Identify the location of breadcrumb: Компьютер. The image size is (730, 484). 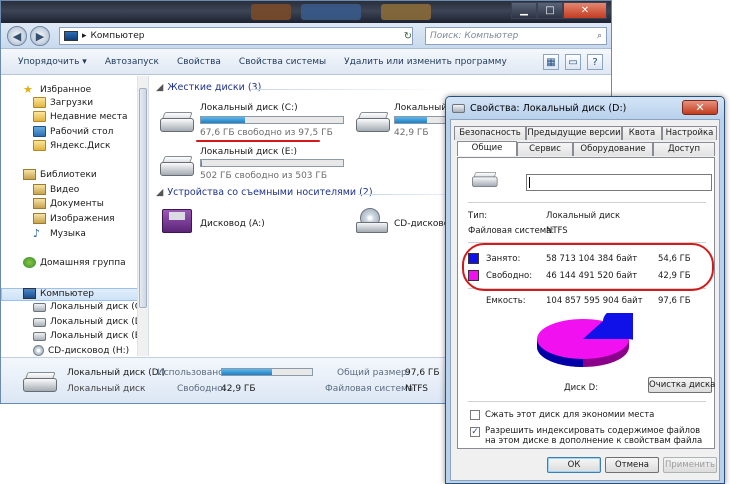
(118, 36).